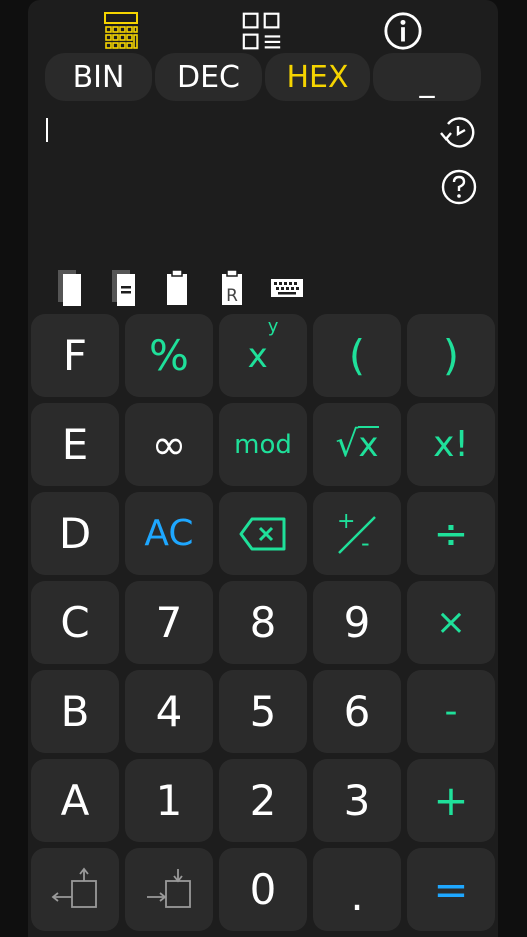 This screenshot has height=937, width=527. I want to click on power-exponent: y, so click(273, 326).